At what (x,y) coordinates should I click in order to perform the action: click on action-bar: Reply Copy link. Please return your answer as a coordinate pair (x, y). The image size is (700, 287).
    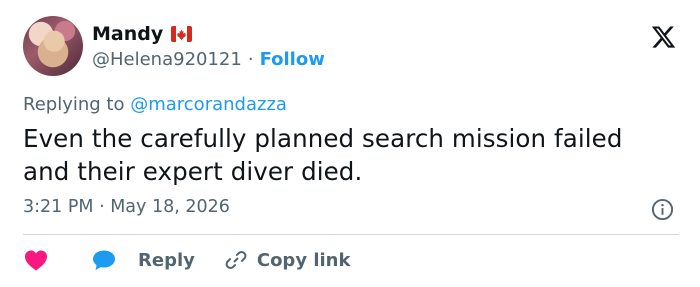
    Looking at the image, I should click on (187, 260).